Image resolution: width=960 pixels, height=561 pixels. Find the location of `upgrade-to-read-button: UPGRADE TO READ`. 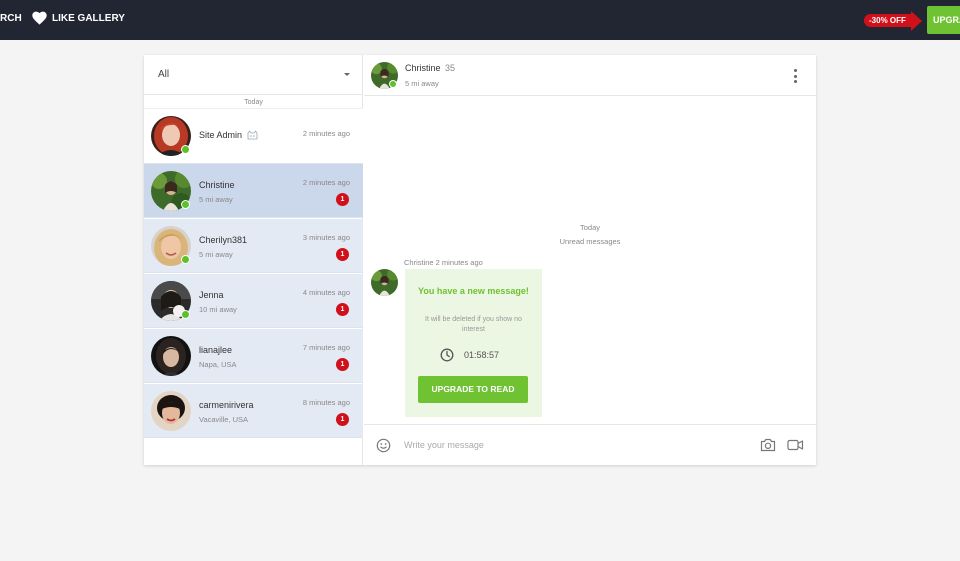

upgrade-to-read-button: UPGRADE TO READ is located at coordinates (473, 389).